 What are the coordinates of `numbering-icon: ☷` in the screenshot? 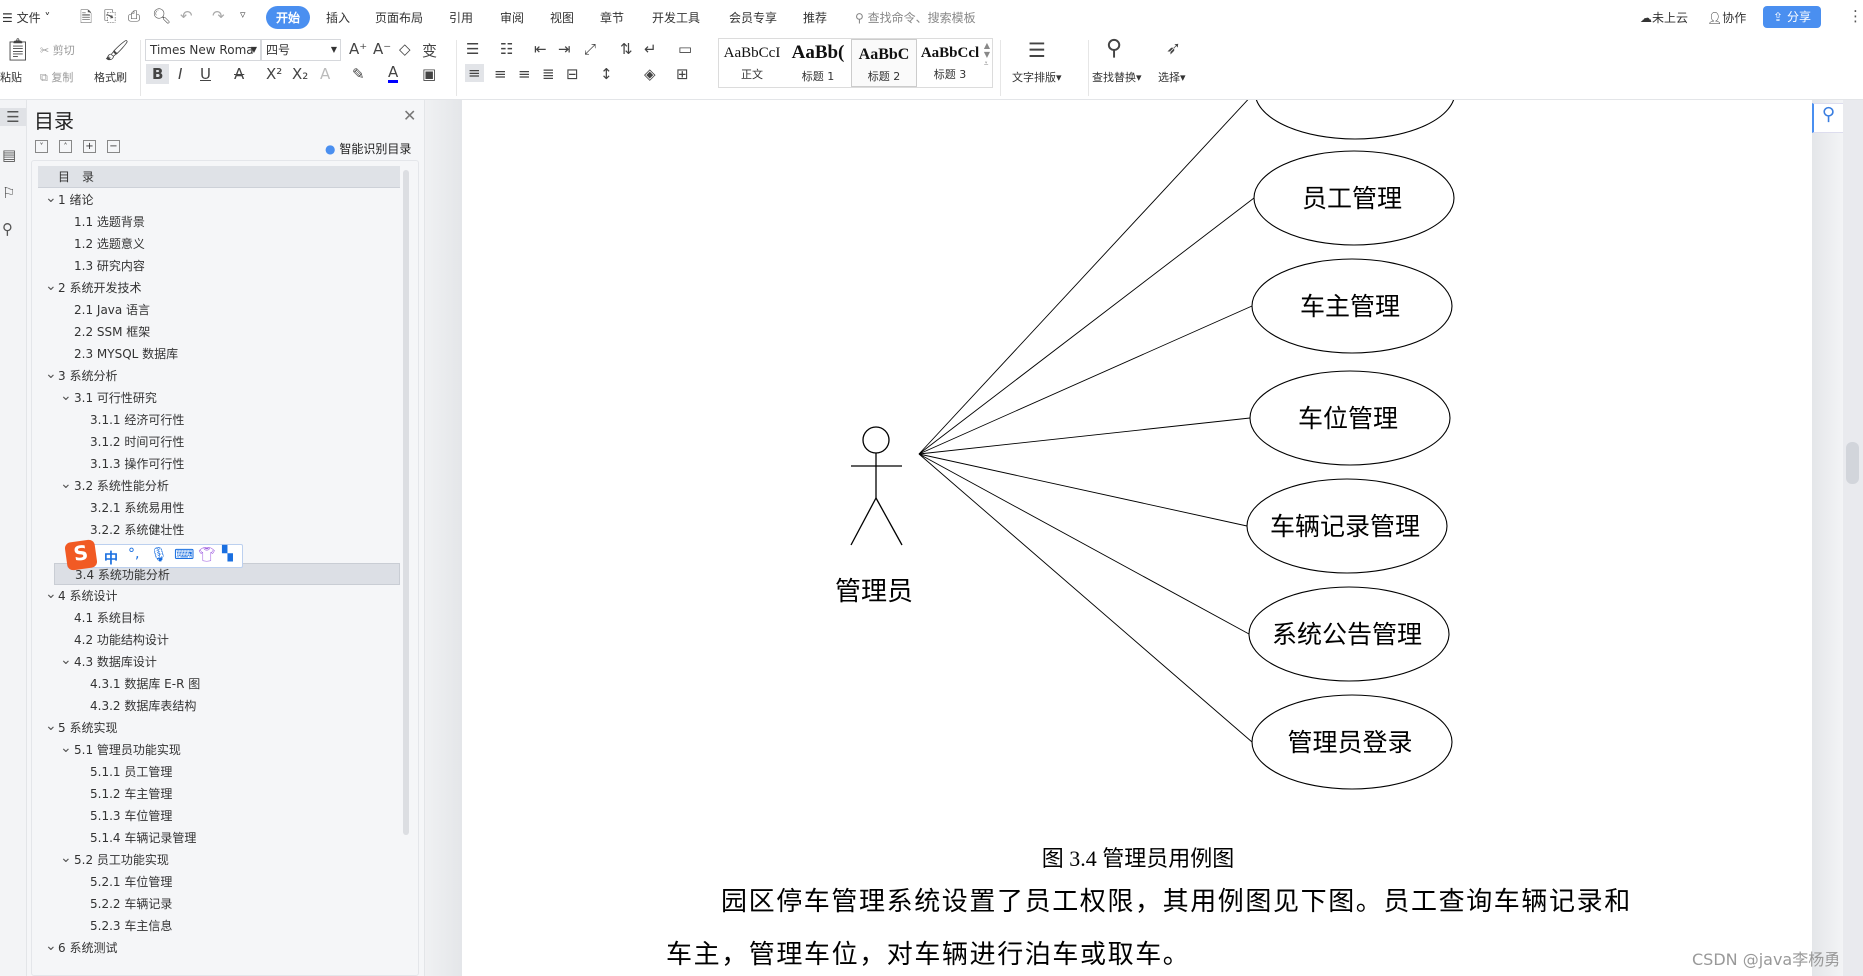 It's located at (506, 49).